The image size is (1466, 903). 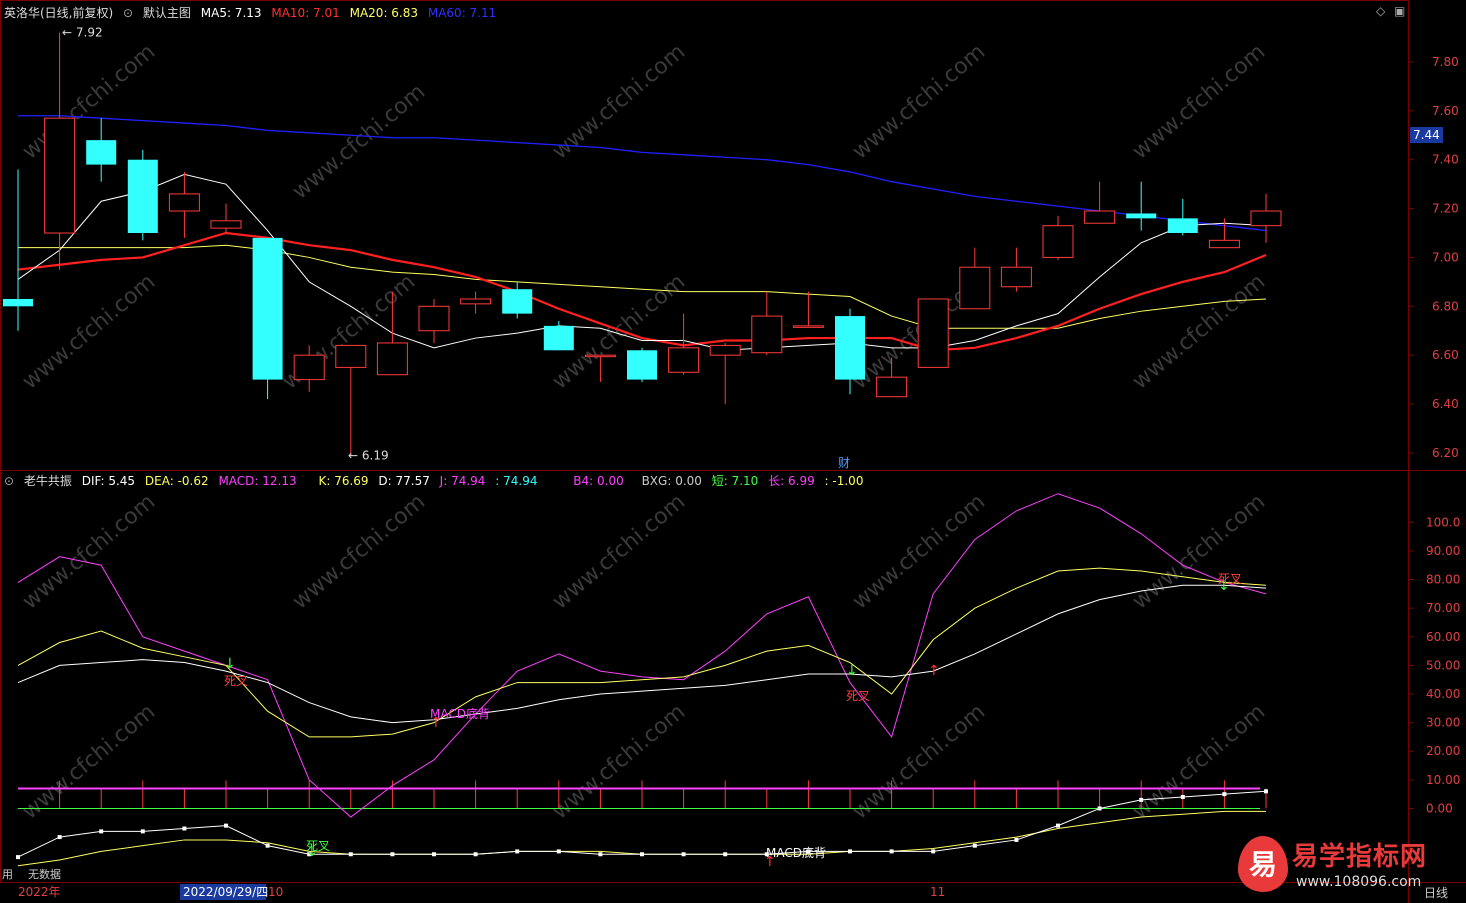 I want to click on main-axis-label: 6.20, so click(x=1445, y=453).